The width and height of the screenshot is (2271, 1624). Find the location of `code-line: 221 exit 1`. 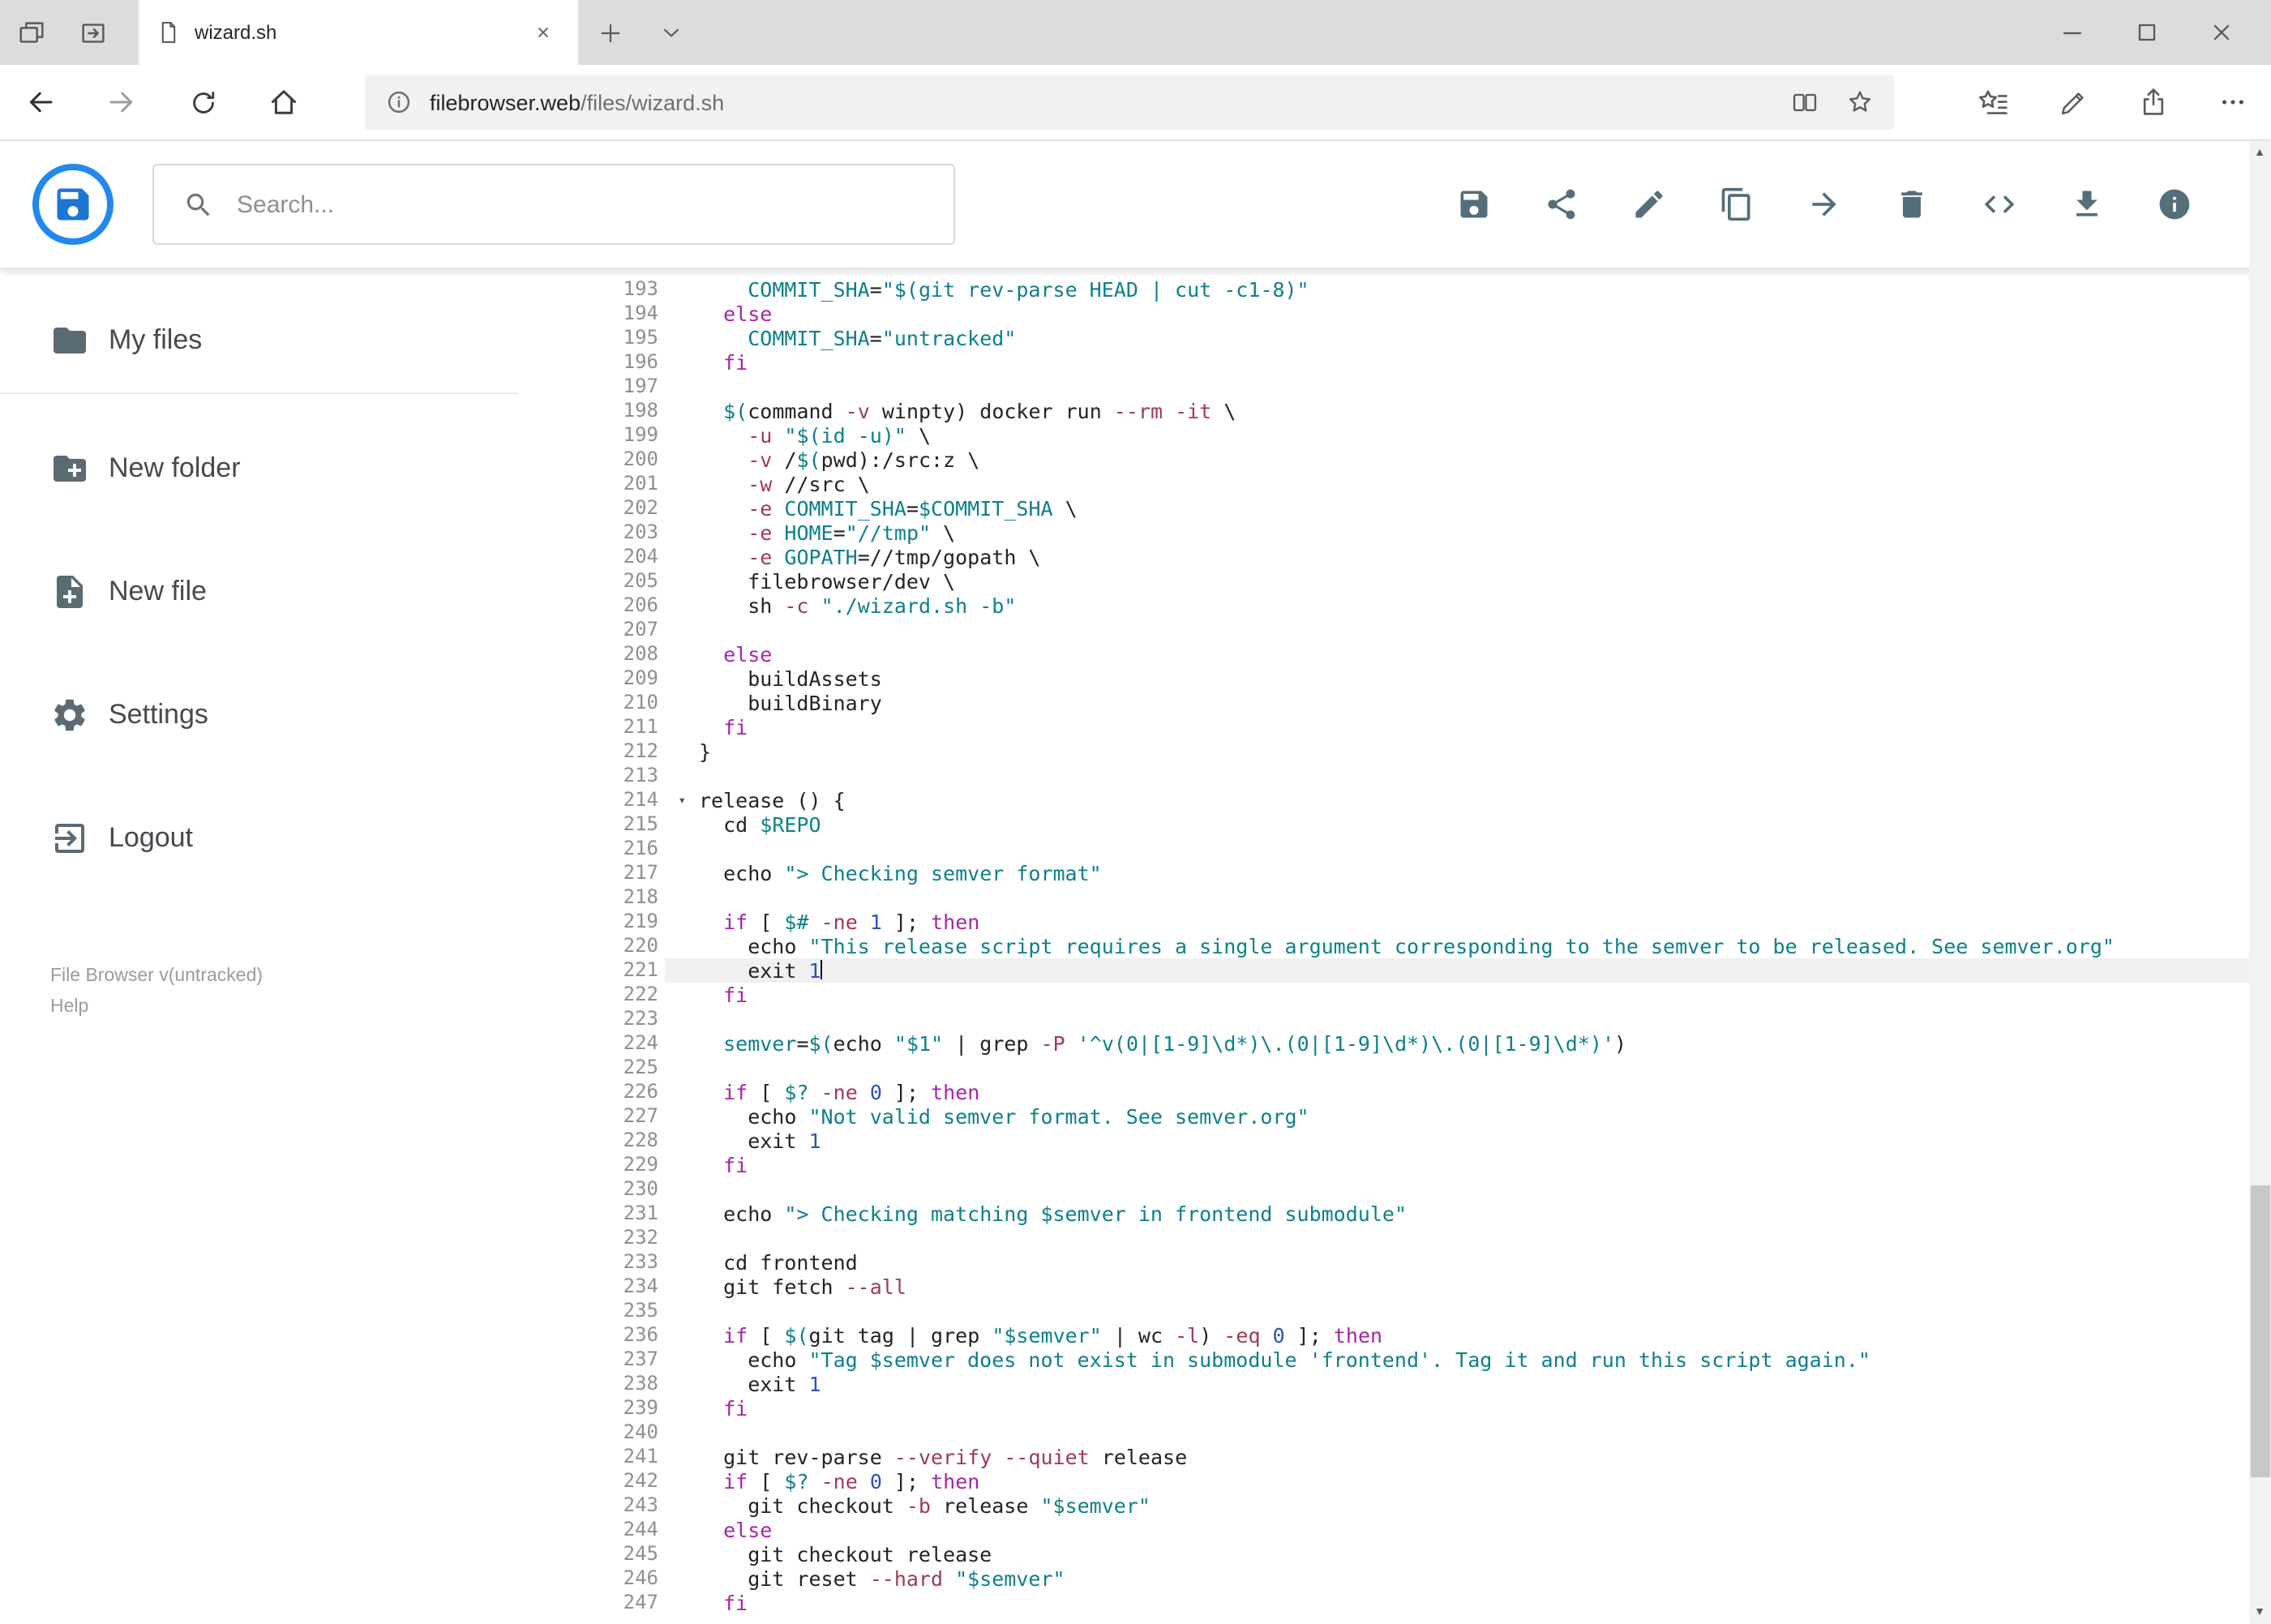

code-line: 221 exit 1 is located at coordinates (1383, 970).